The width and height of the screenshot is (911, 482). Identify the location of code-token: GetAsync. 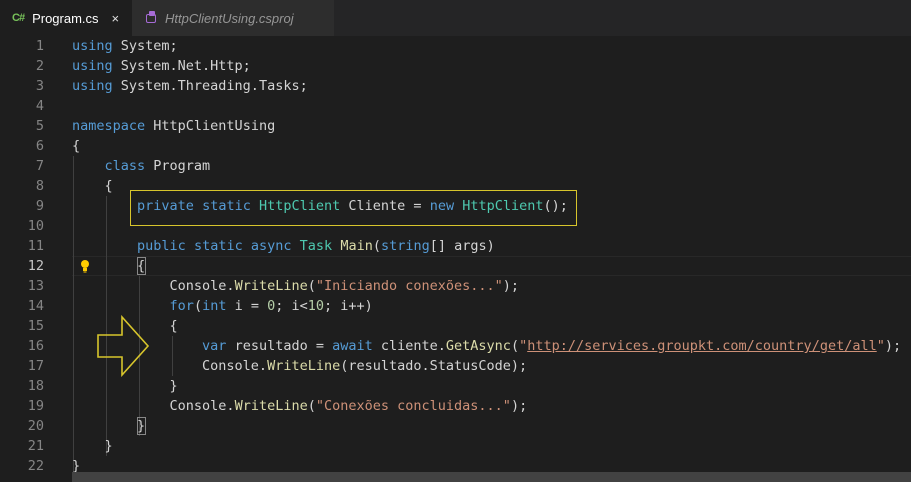
(478, 346).